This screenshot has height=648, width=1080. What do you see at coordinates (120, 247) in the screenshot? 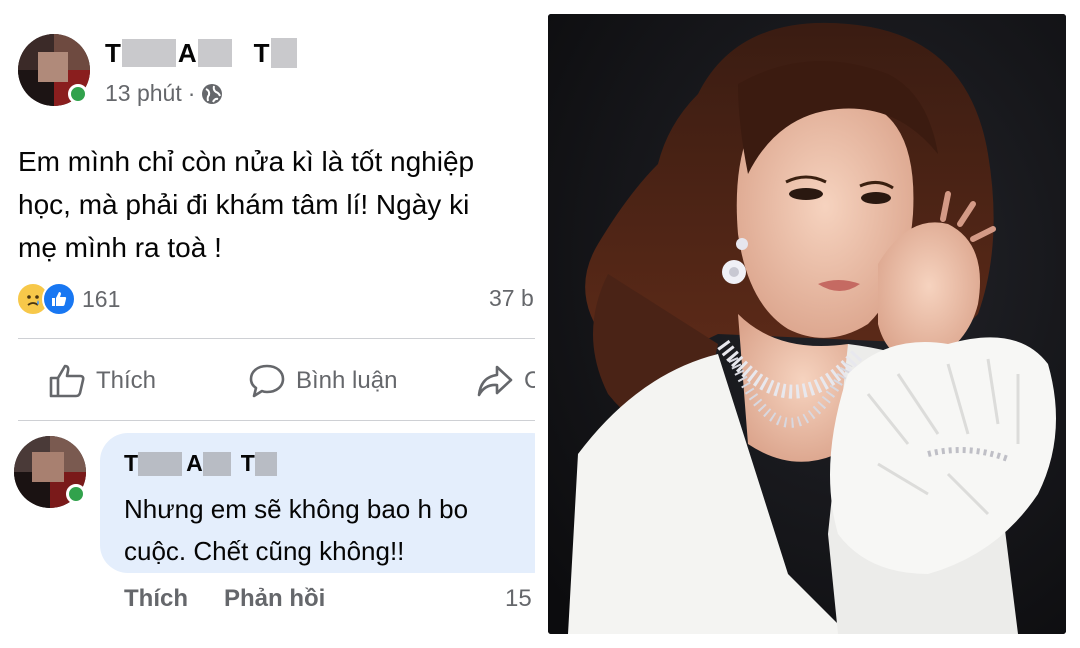
I see `post-text-line: mẹ mình ra toà !` at bounding box center [120, 247].